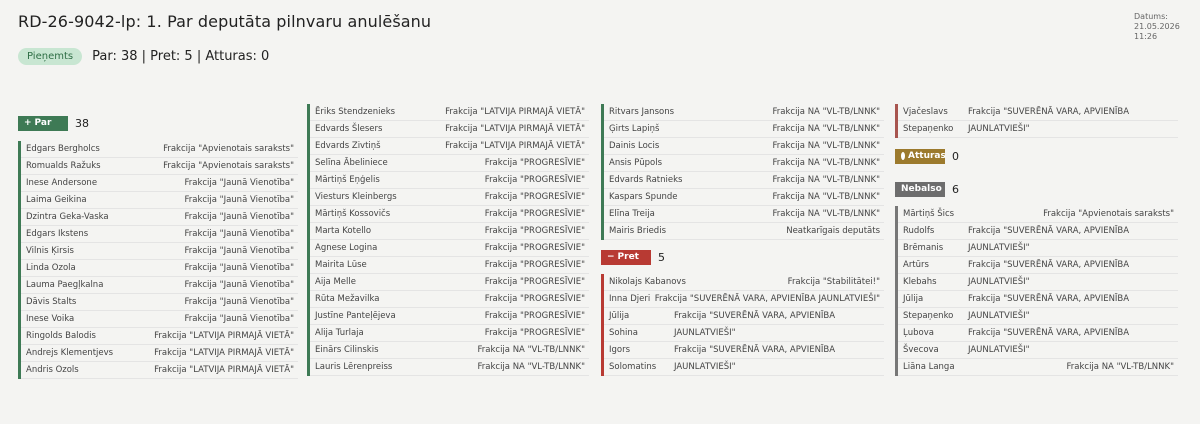  Describe the element at coordinates (343, 231) in the screenshot. I see `deputy-name: Marta Kotello` at that location.